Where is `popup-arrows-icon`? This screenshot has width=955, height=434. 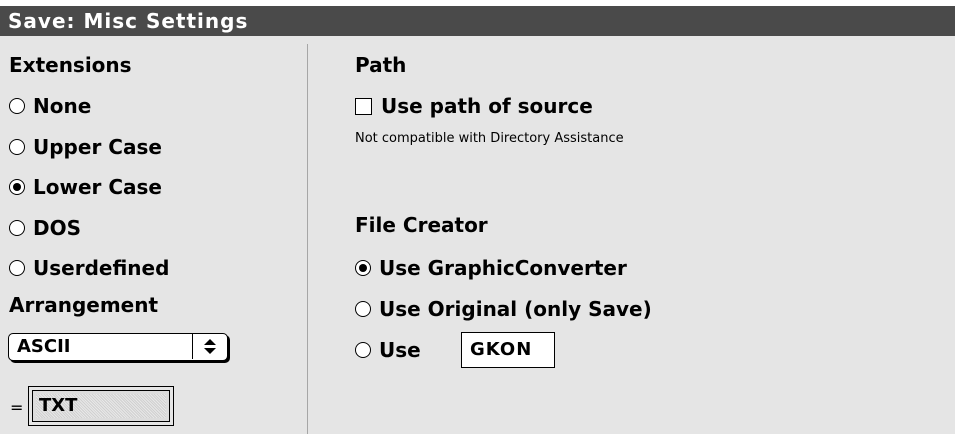 popup-arrows-icon is located at coordinates (209, 346).